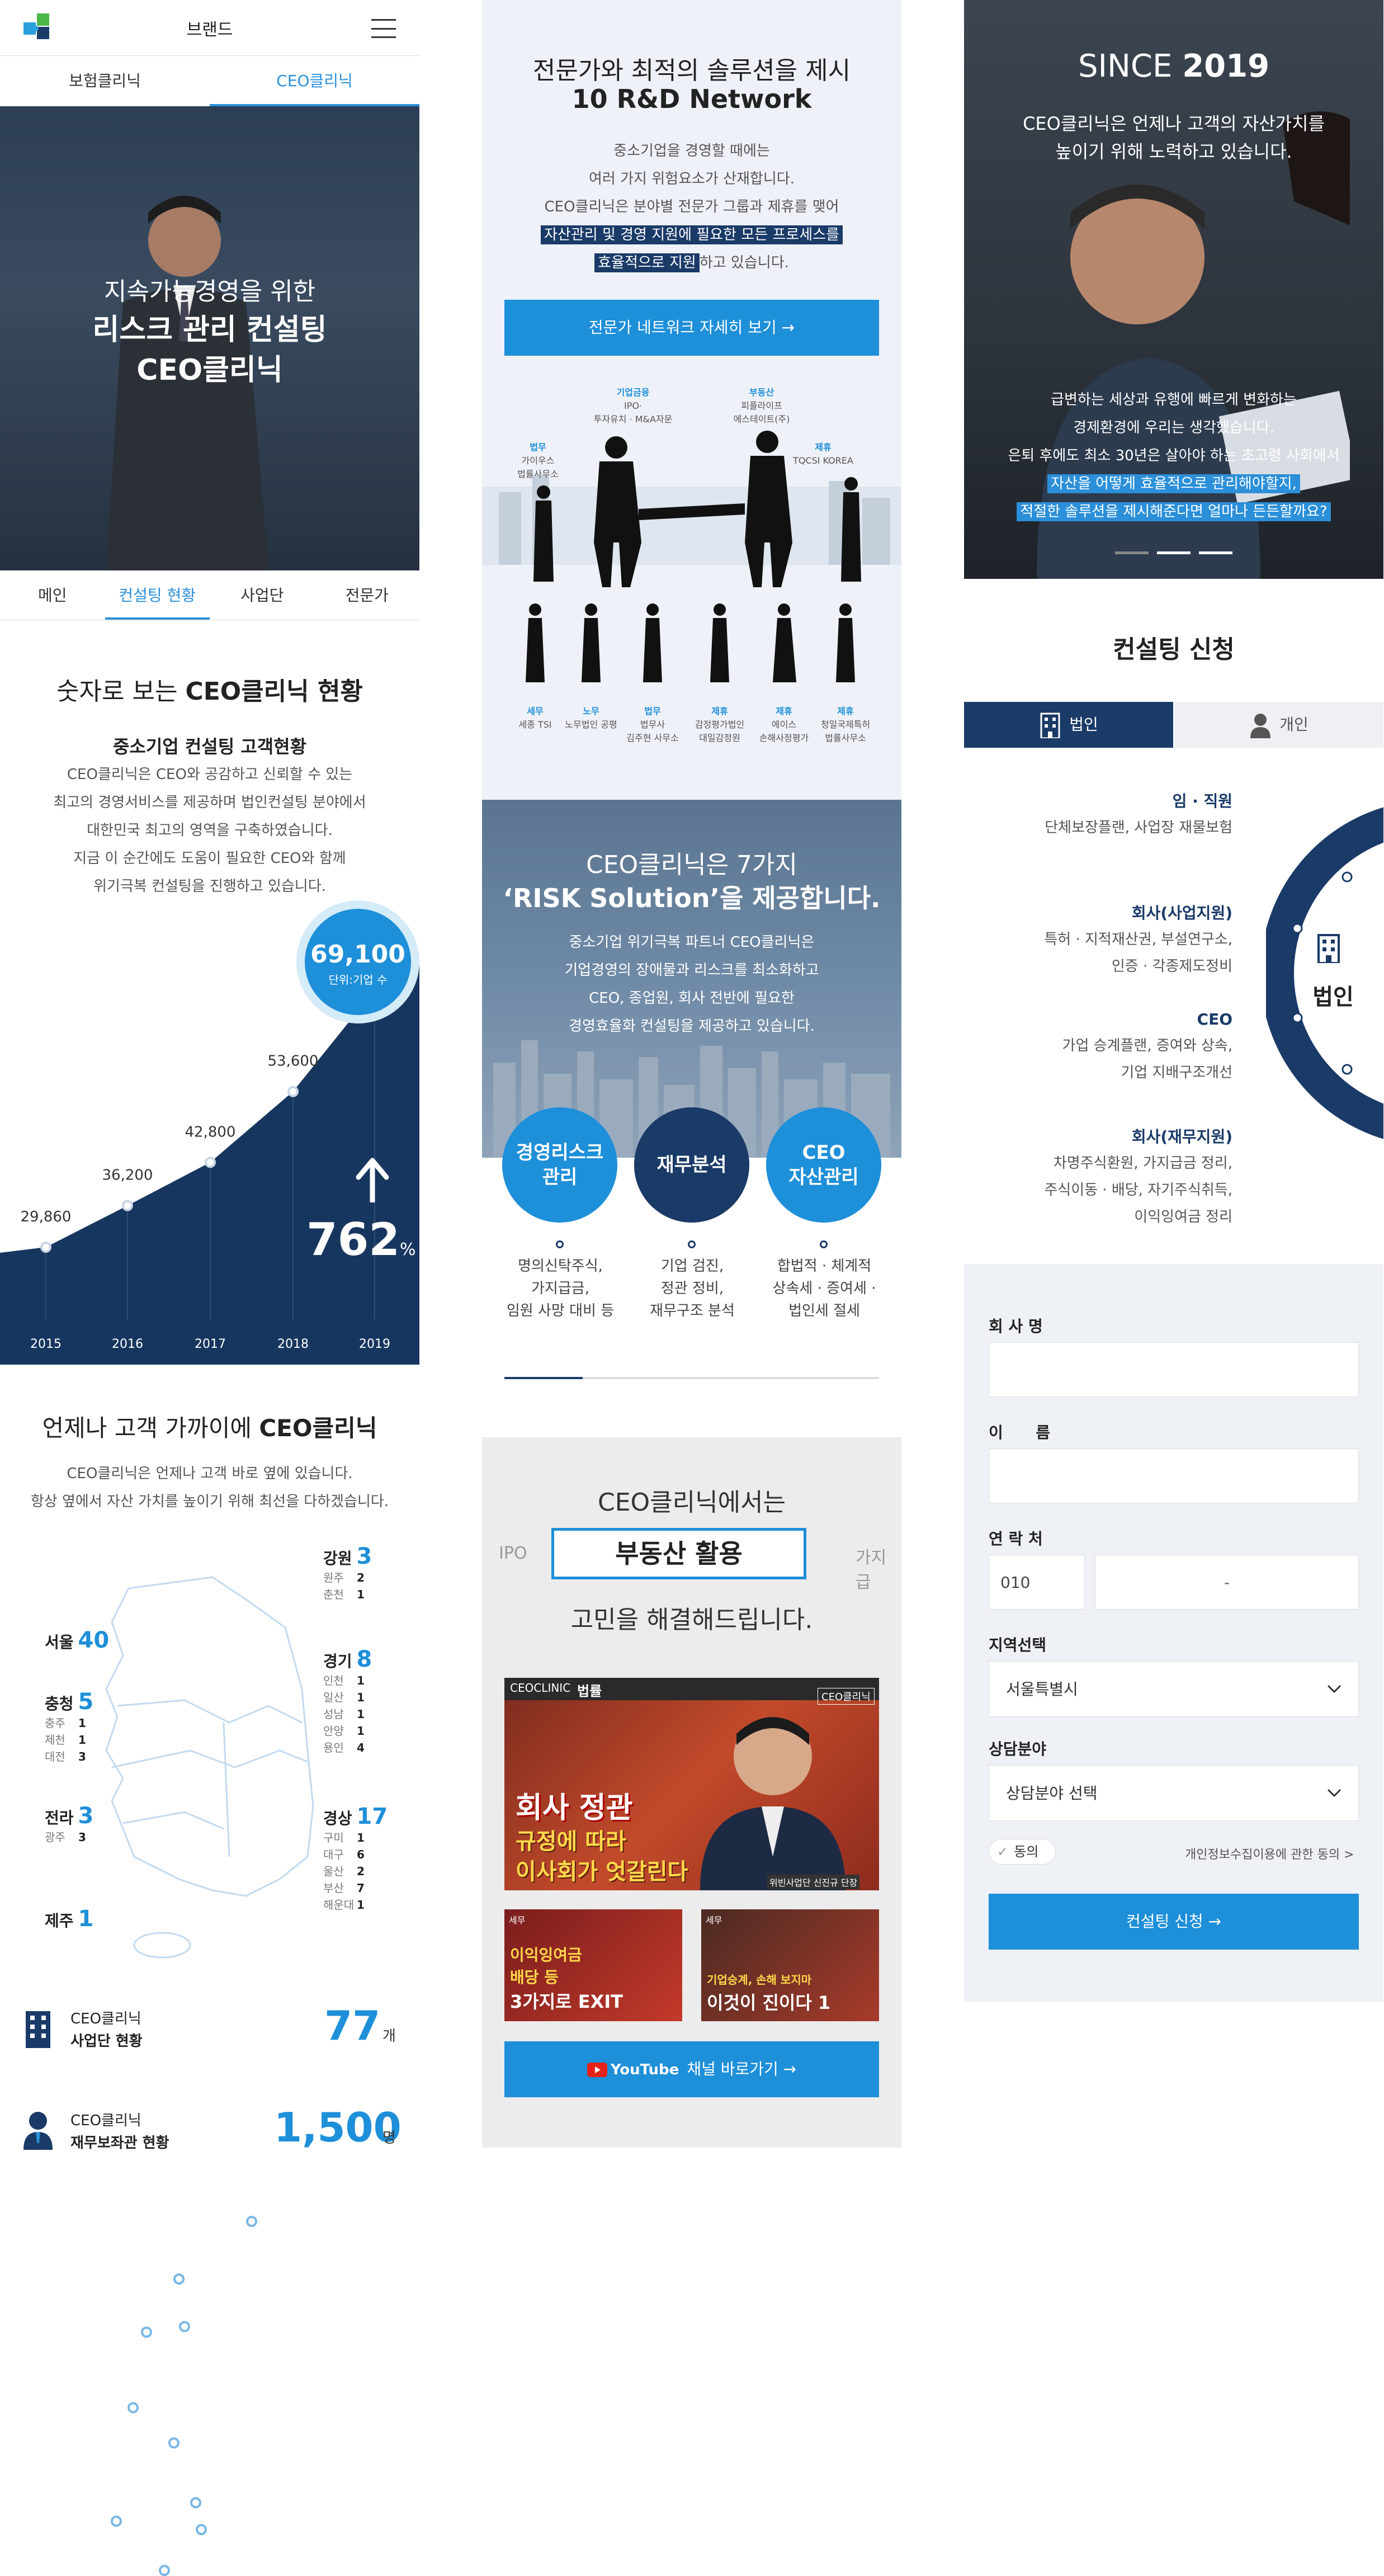 Image resolution: width=1384 pixels, height=2576 pixels. I want to click on hamburger-menu-icon, so click(384, 28).